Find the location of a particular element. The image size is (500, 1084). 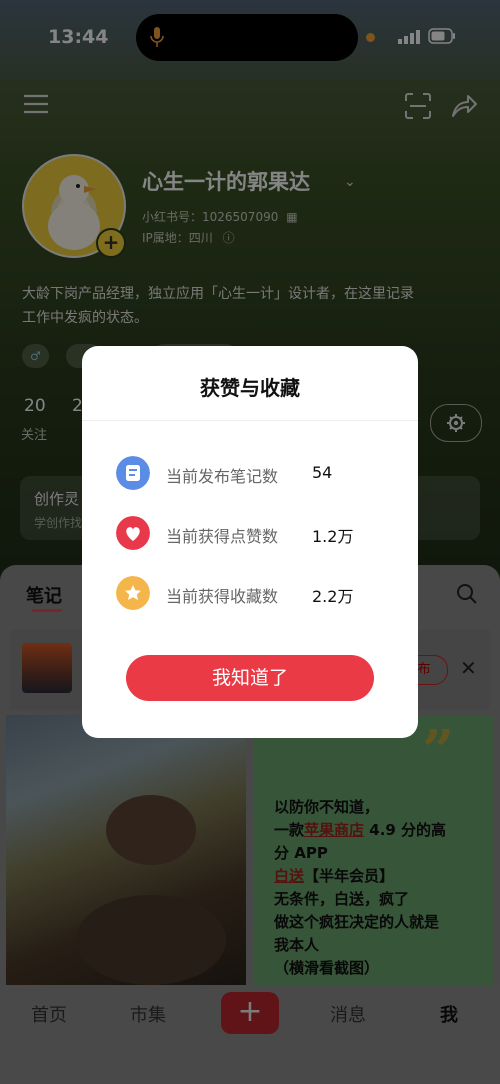

collections-count-value: 2.2万 is located at coordinates (333, 596).